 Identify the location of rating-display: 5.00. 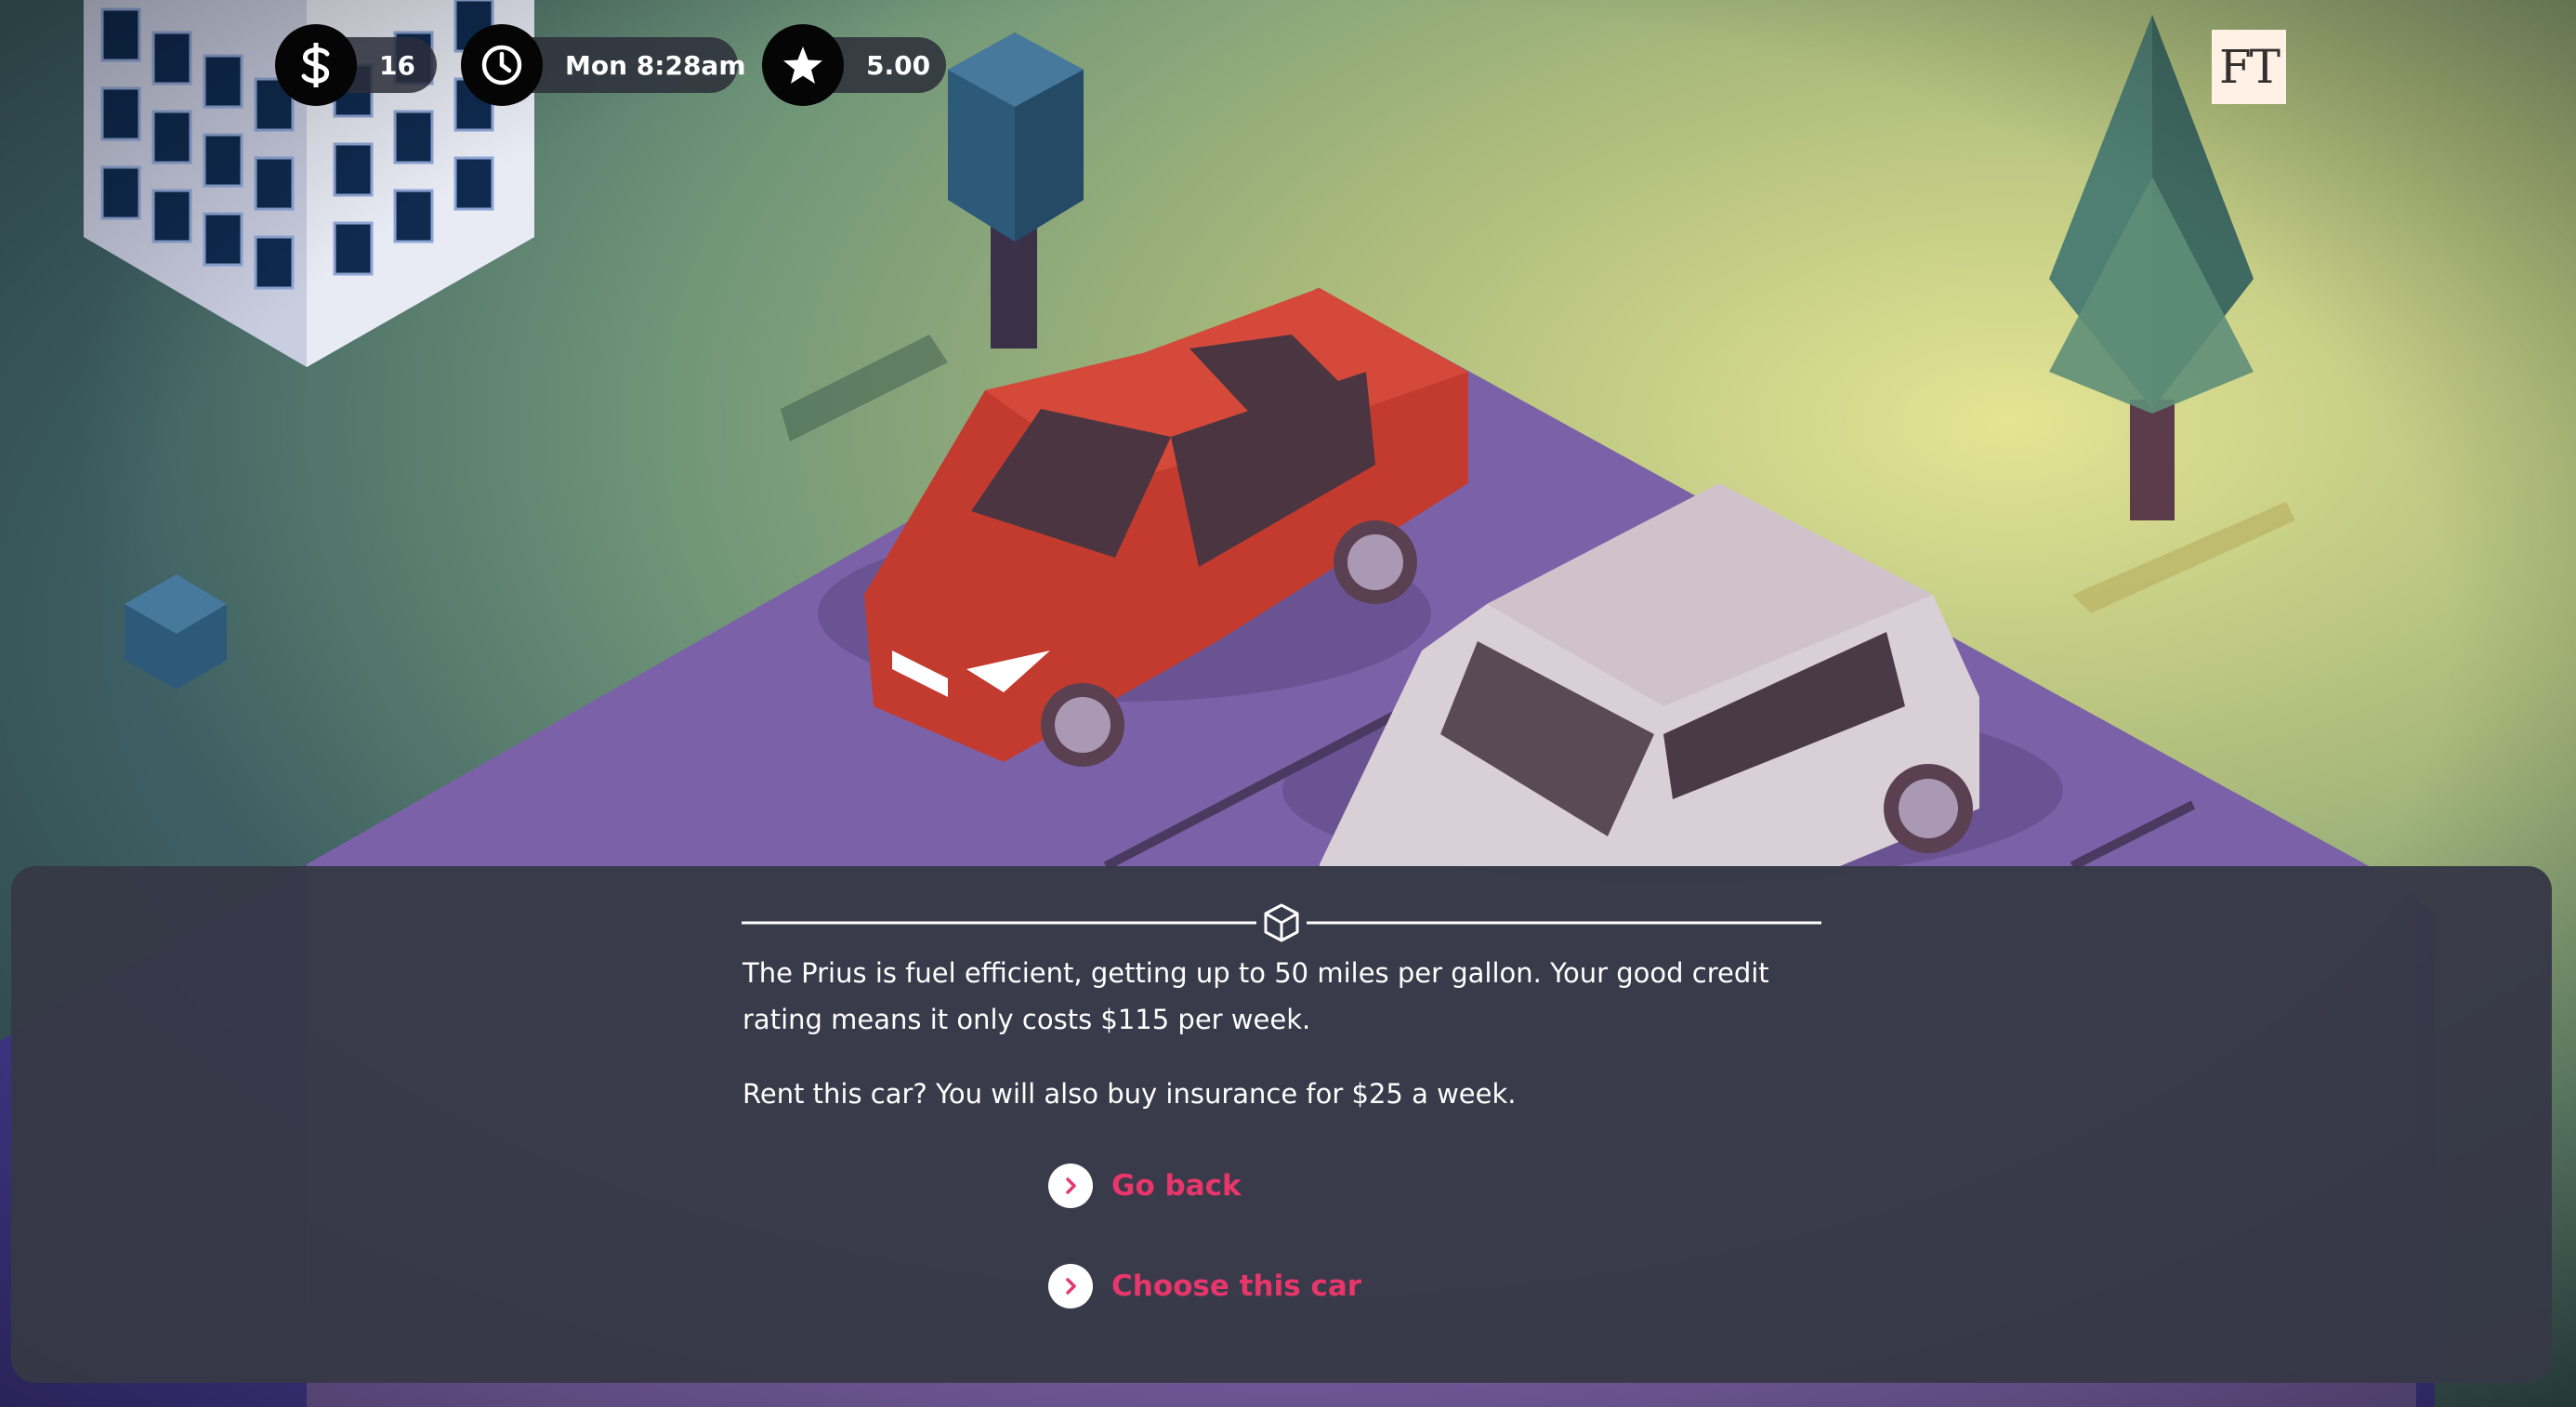
(854, 65).